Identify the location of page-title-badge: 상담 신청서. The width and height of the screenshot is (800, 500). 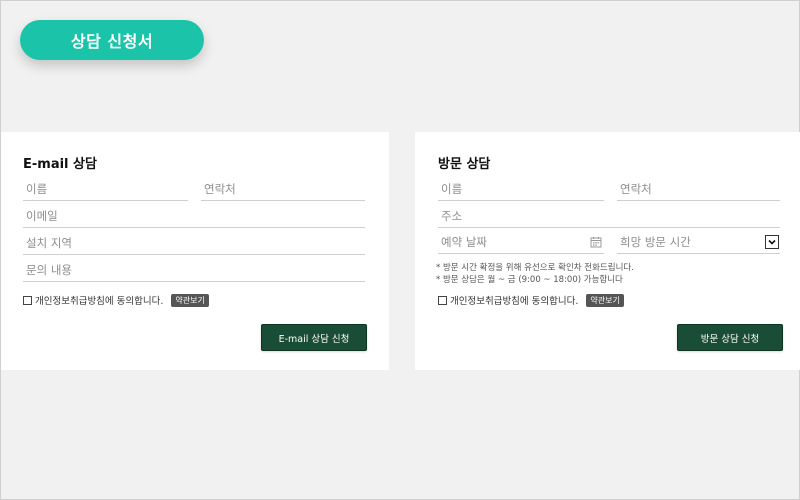
(112, 40).